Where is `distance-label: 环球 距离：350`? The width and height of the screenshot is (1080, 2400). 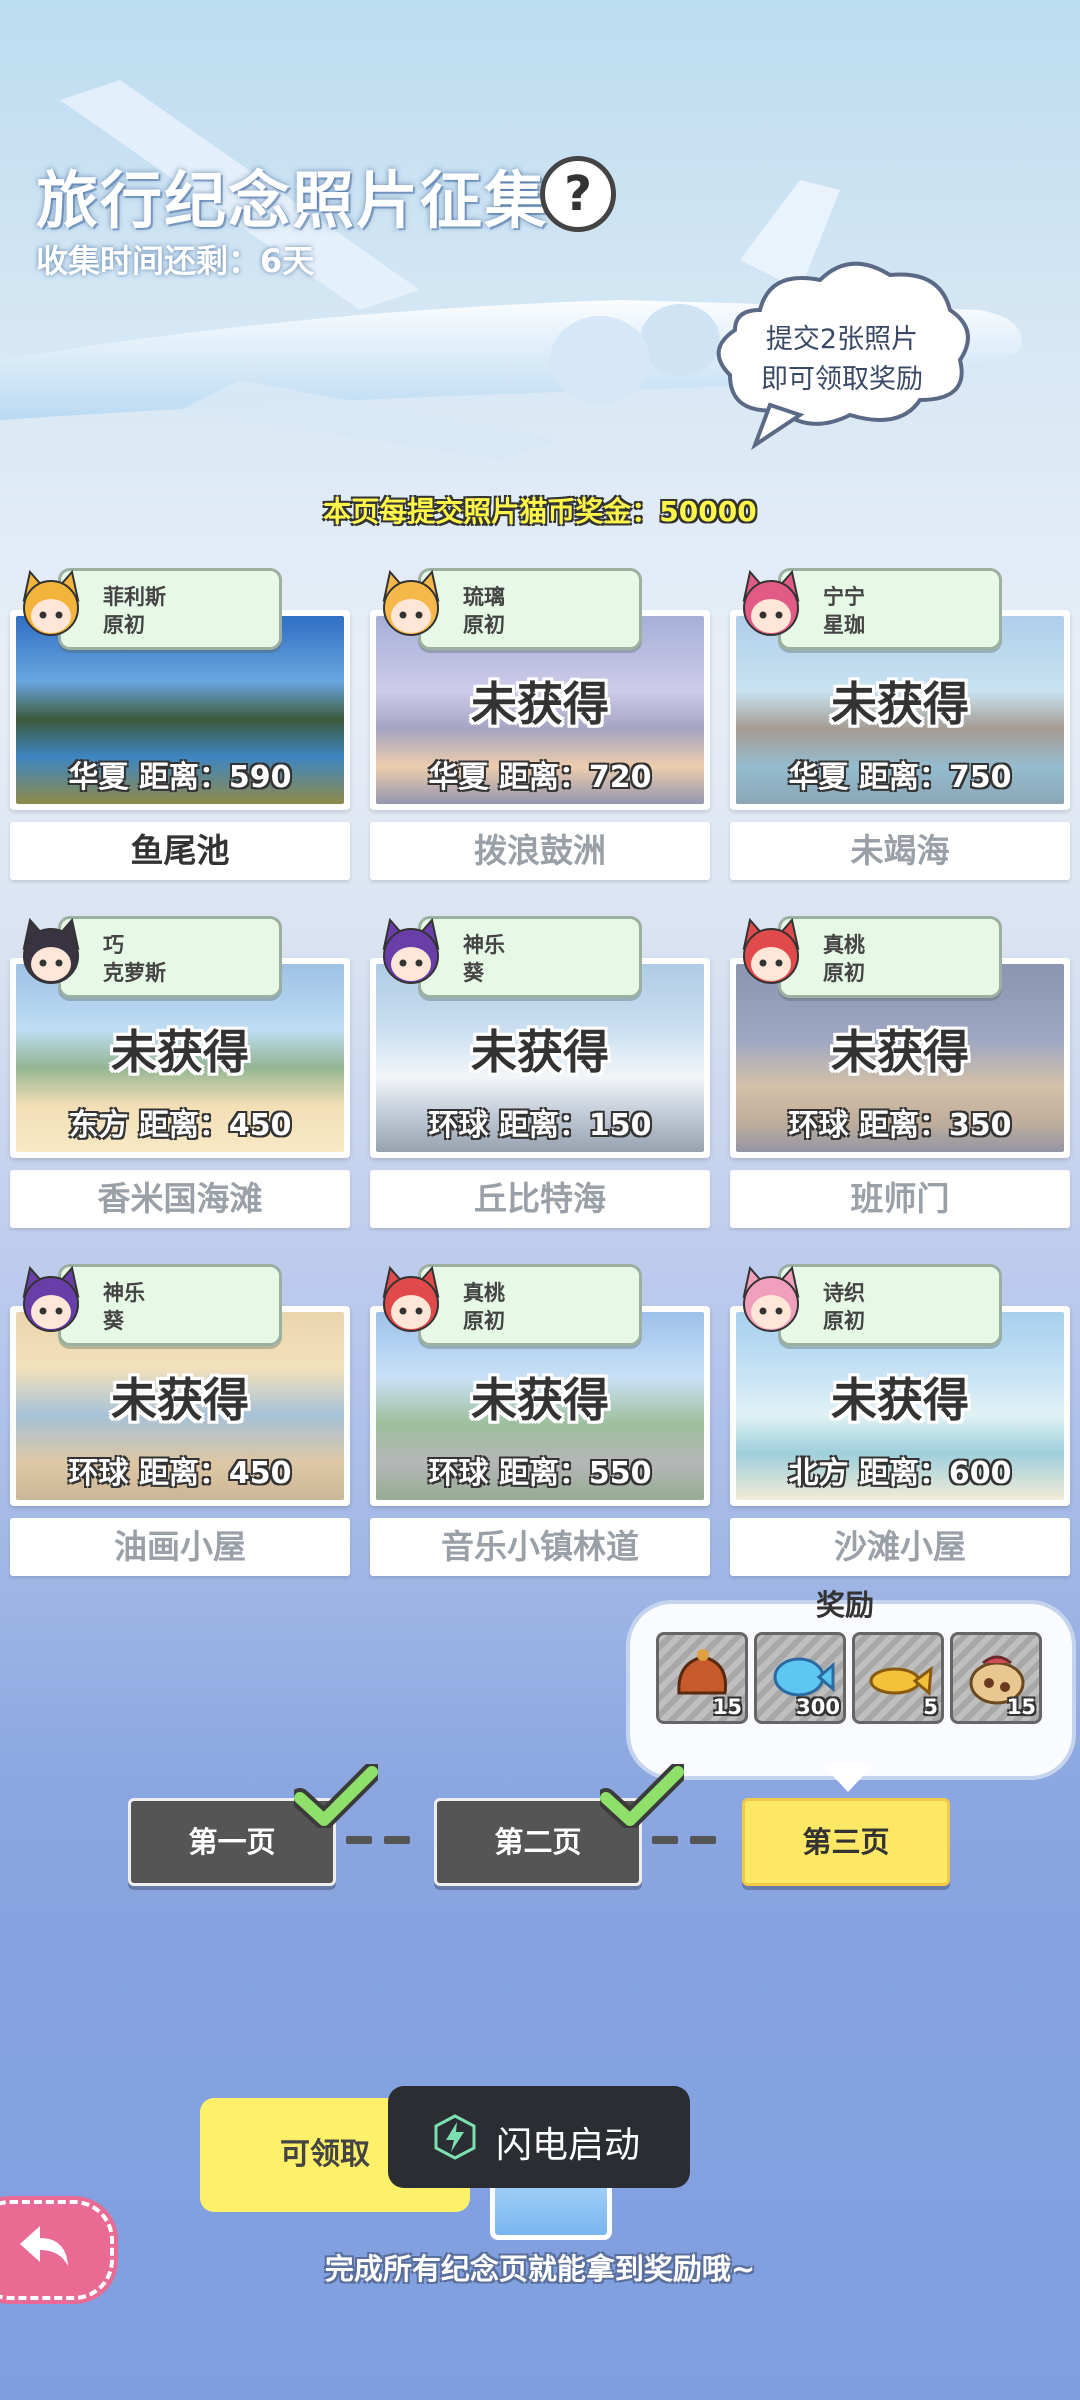
distance-label: 环球 距离：350 is located at coordinates (900, 1125).